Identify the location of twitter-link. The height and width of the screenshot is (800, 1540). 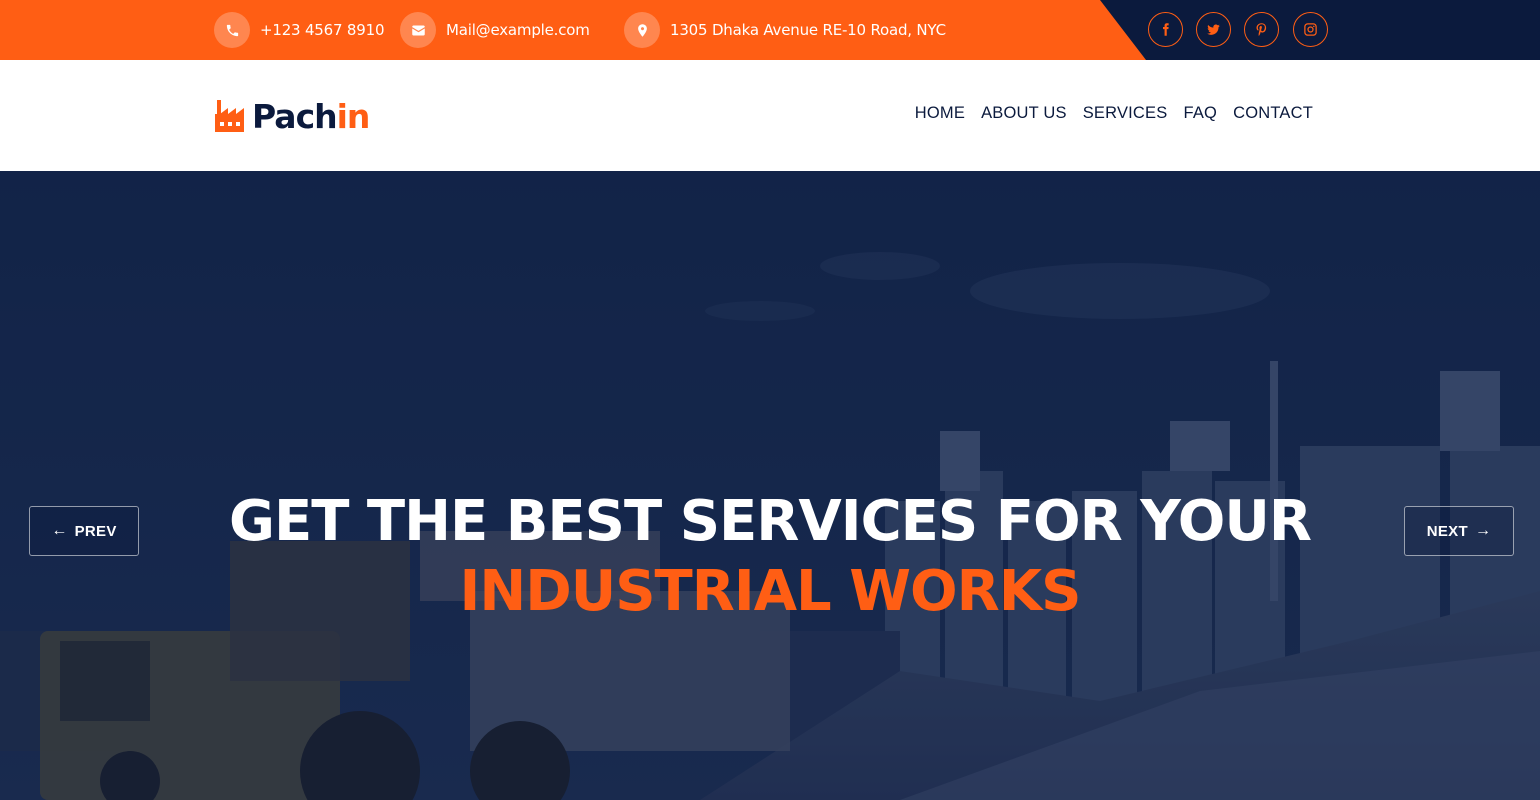
(1213, 29).